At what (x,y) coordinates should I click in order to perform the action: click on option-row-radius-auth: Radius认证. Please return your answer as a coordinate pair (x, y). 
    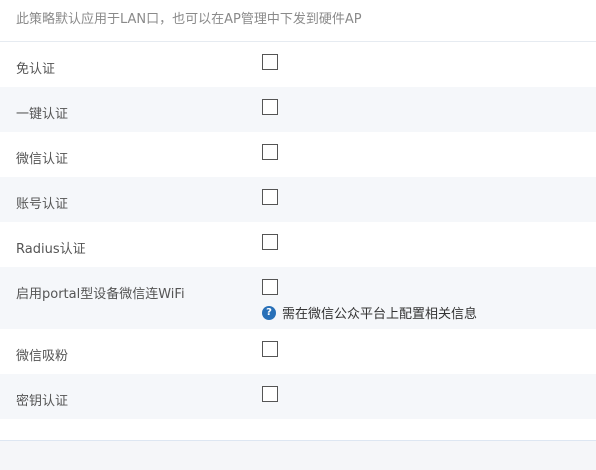
    Looking at the image, I should click on (298, 244).